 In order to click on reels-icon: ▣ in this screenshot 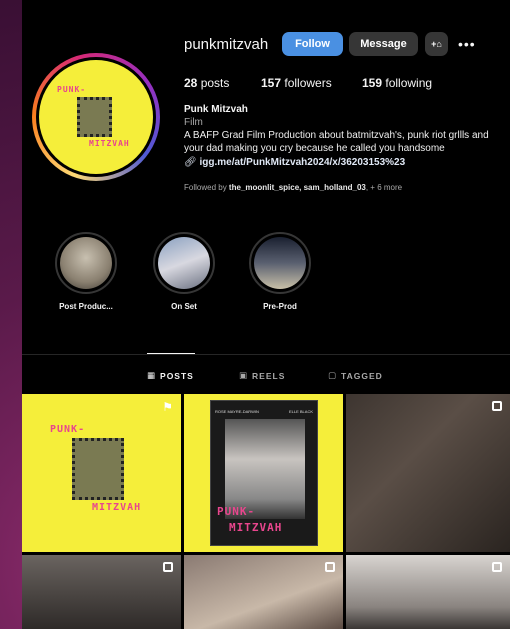, I will do `click(244, 375)`.